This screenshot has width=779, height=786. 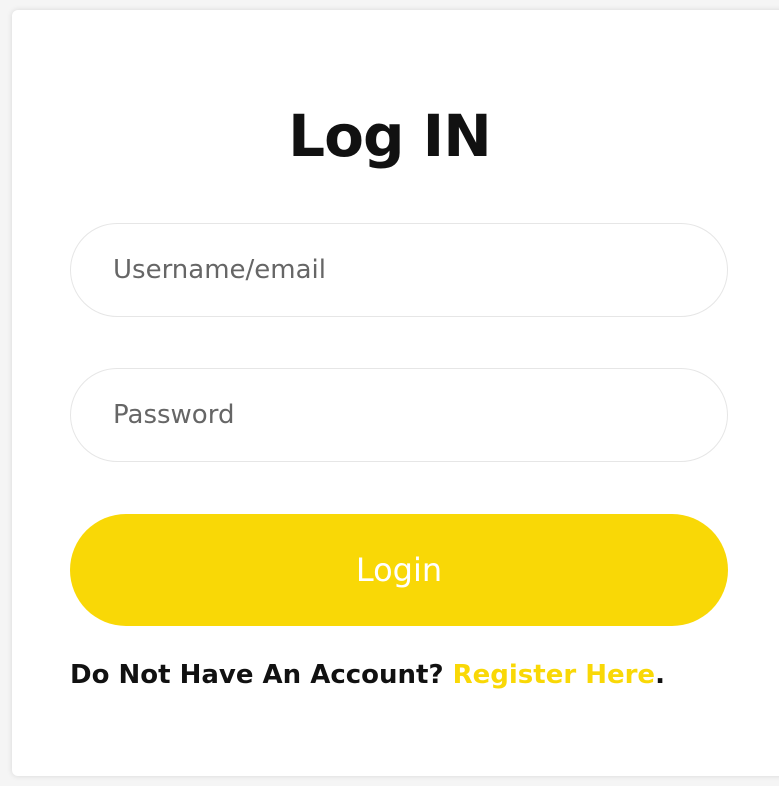 What do you see at coordinates (660, 675) in the screenshot?
I see `register-suffix: .` at bounding box center [660, 675].